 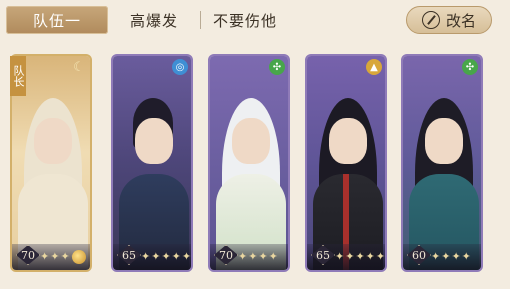 I want to click on team-tabs: 队伍一 高爆发 不要伤他, so click(x=147, y=20).